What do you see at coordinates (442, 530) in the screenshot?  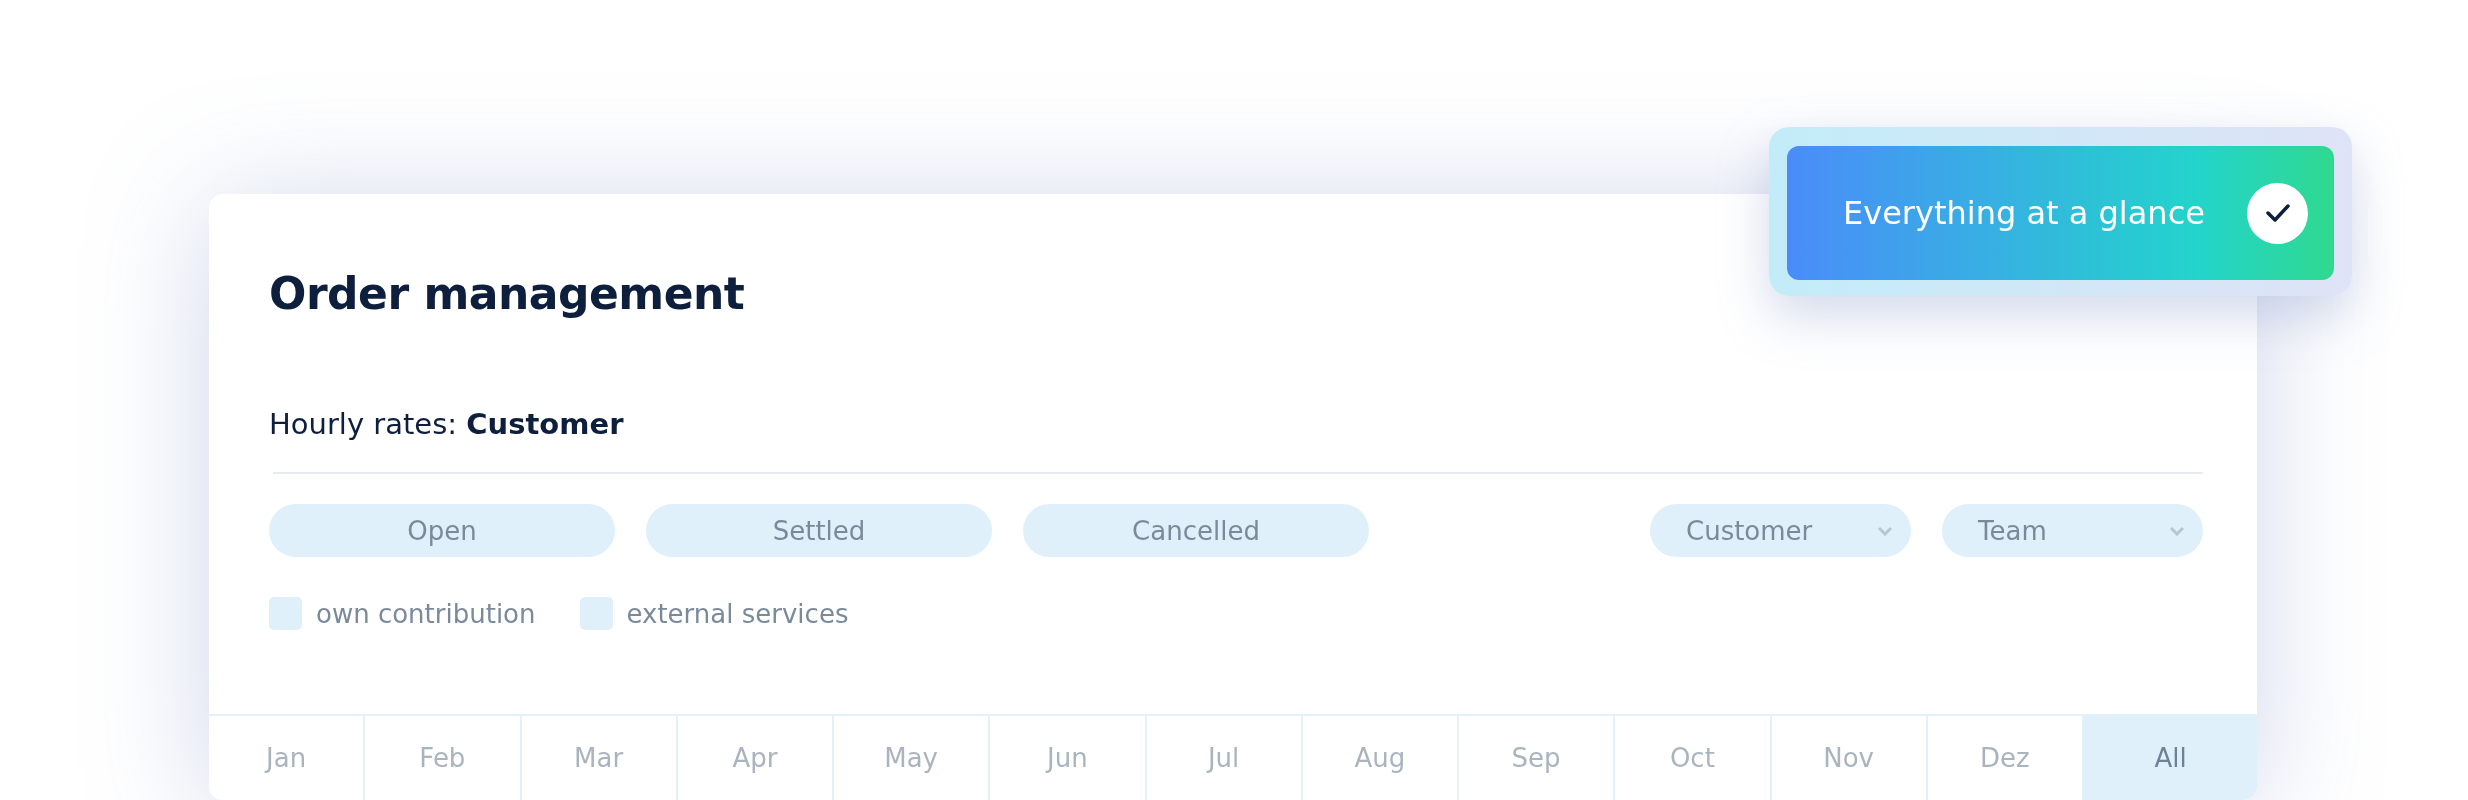 I see `status-filter: Open` at bounding box center [442, 530].